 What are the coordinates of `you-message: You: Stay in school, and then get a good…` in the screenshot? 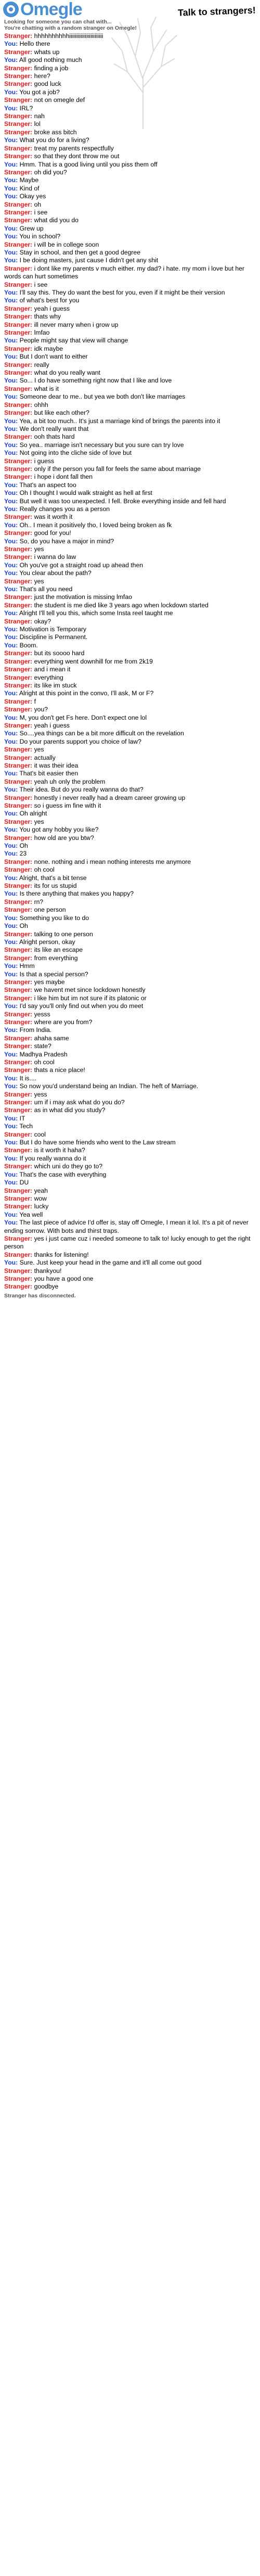 It's located at (130, 253).